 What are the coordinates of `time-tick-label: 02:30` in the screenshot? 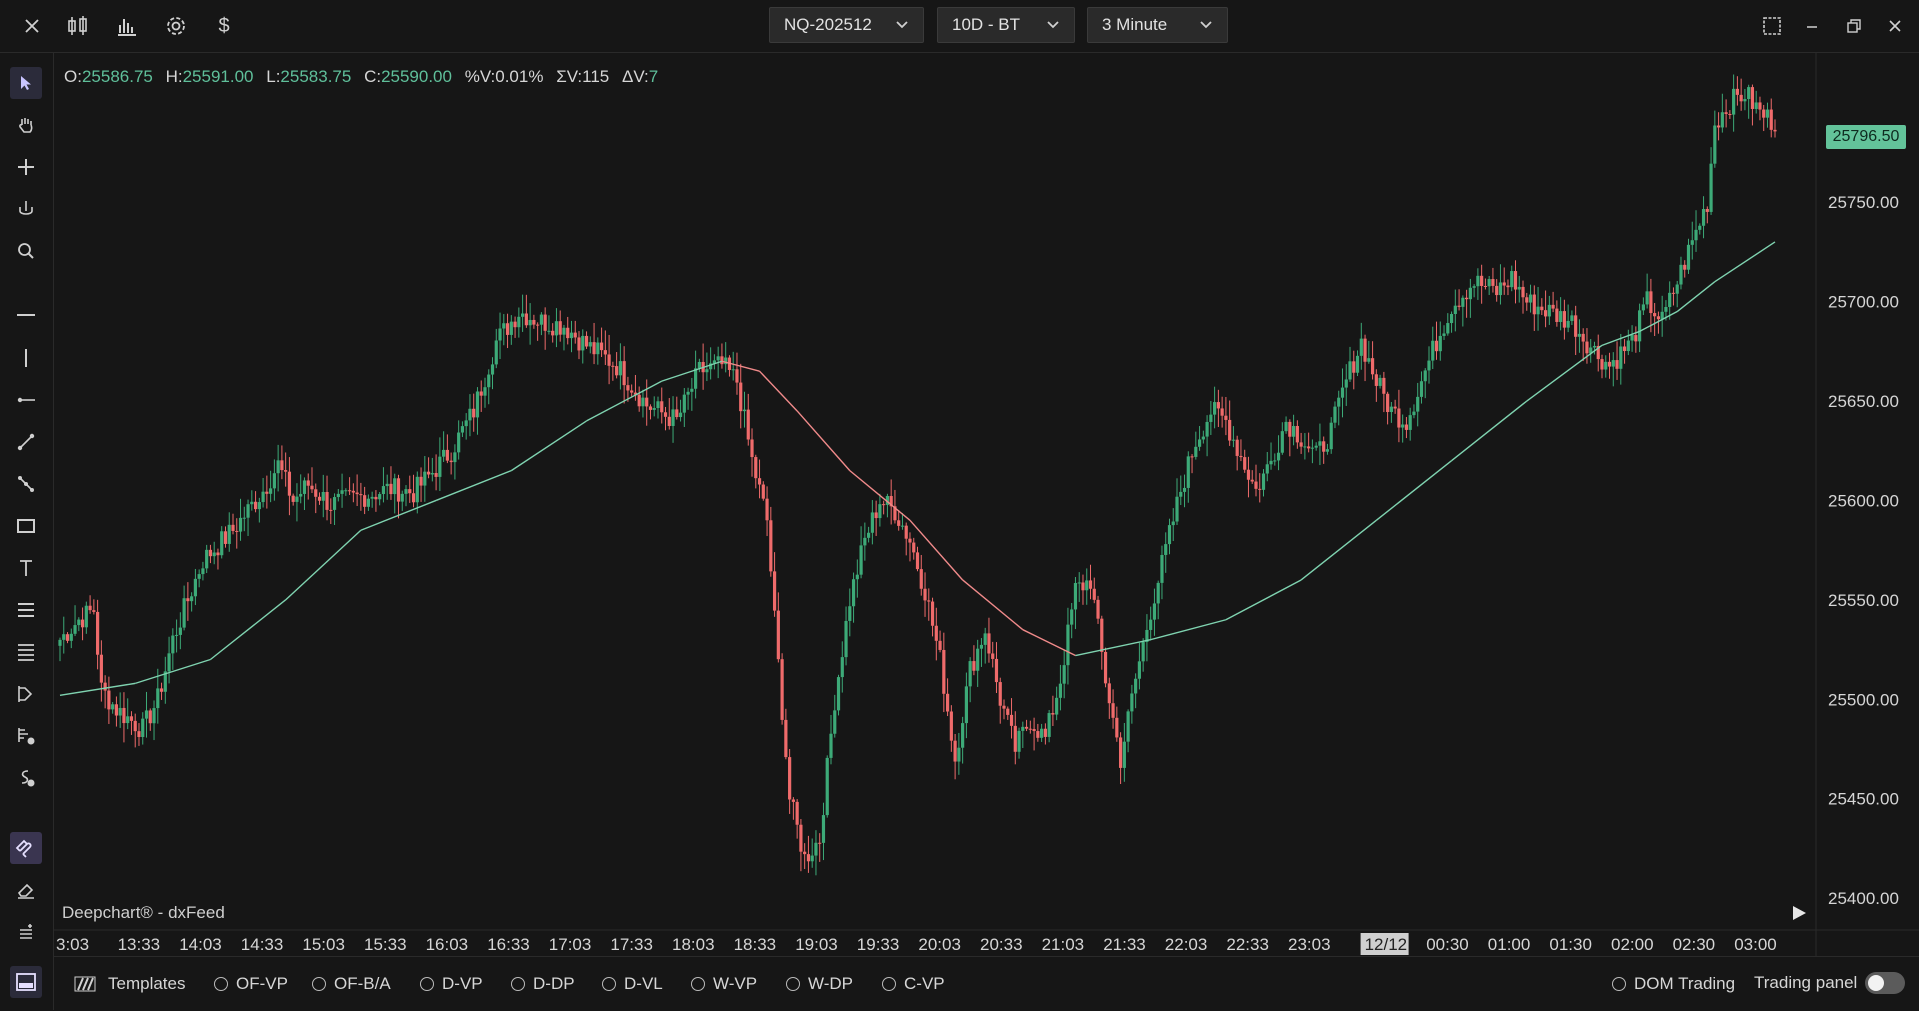 It's located at (1694, 944).